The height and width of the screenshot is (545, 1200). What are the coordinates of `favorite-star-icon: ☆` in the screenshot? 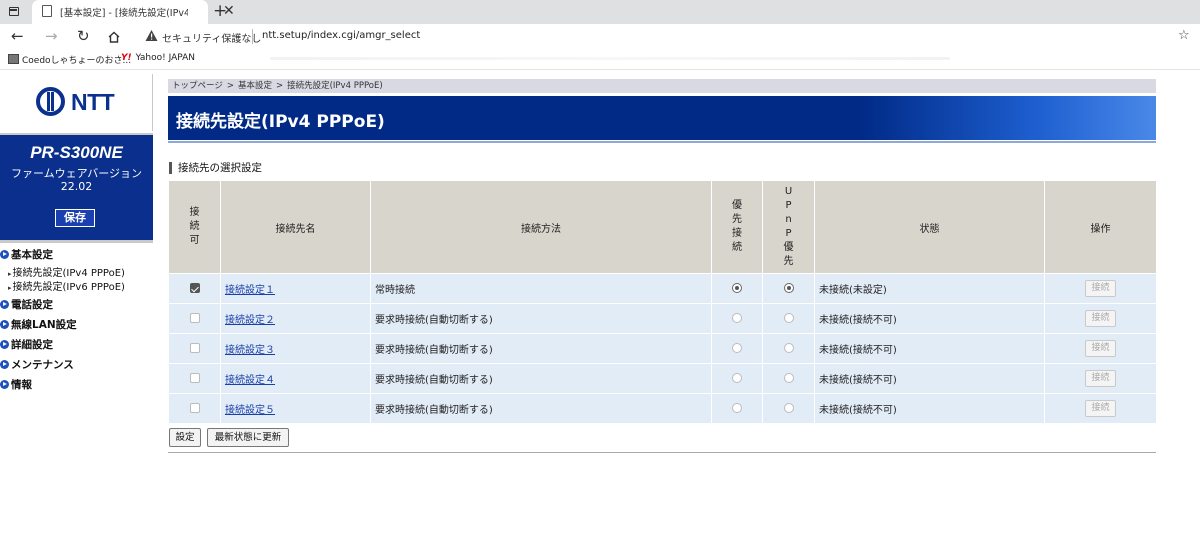 It's located at (1184, 36).